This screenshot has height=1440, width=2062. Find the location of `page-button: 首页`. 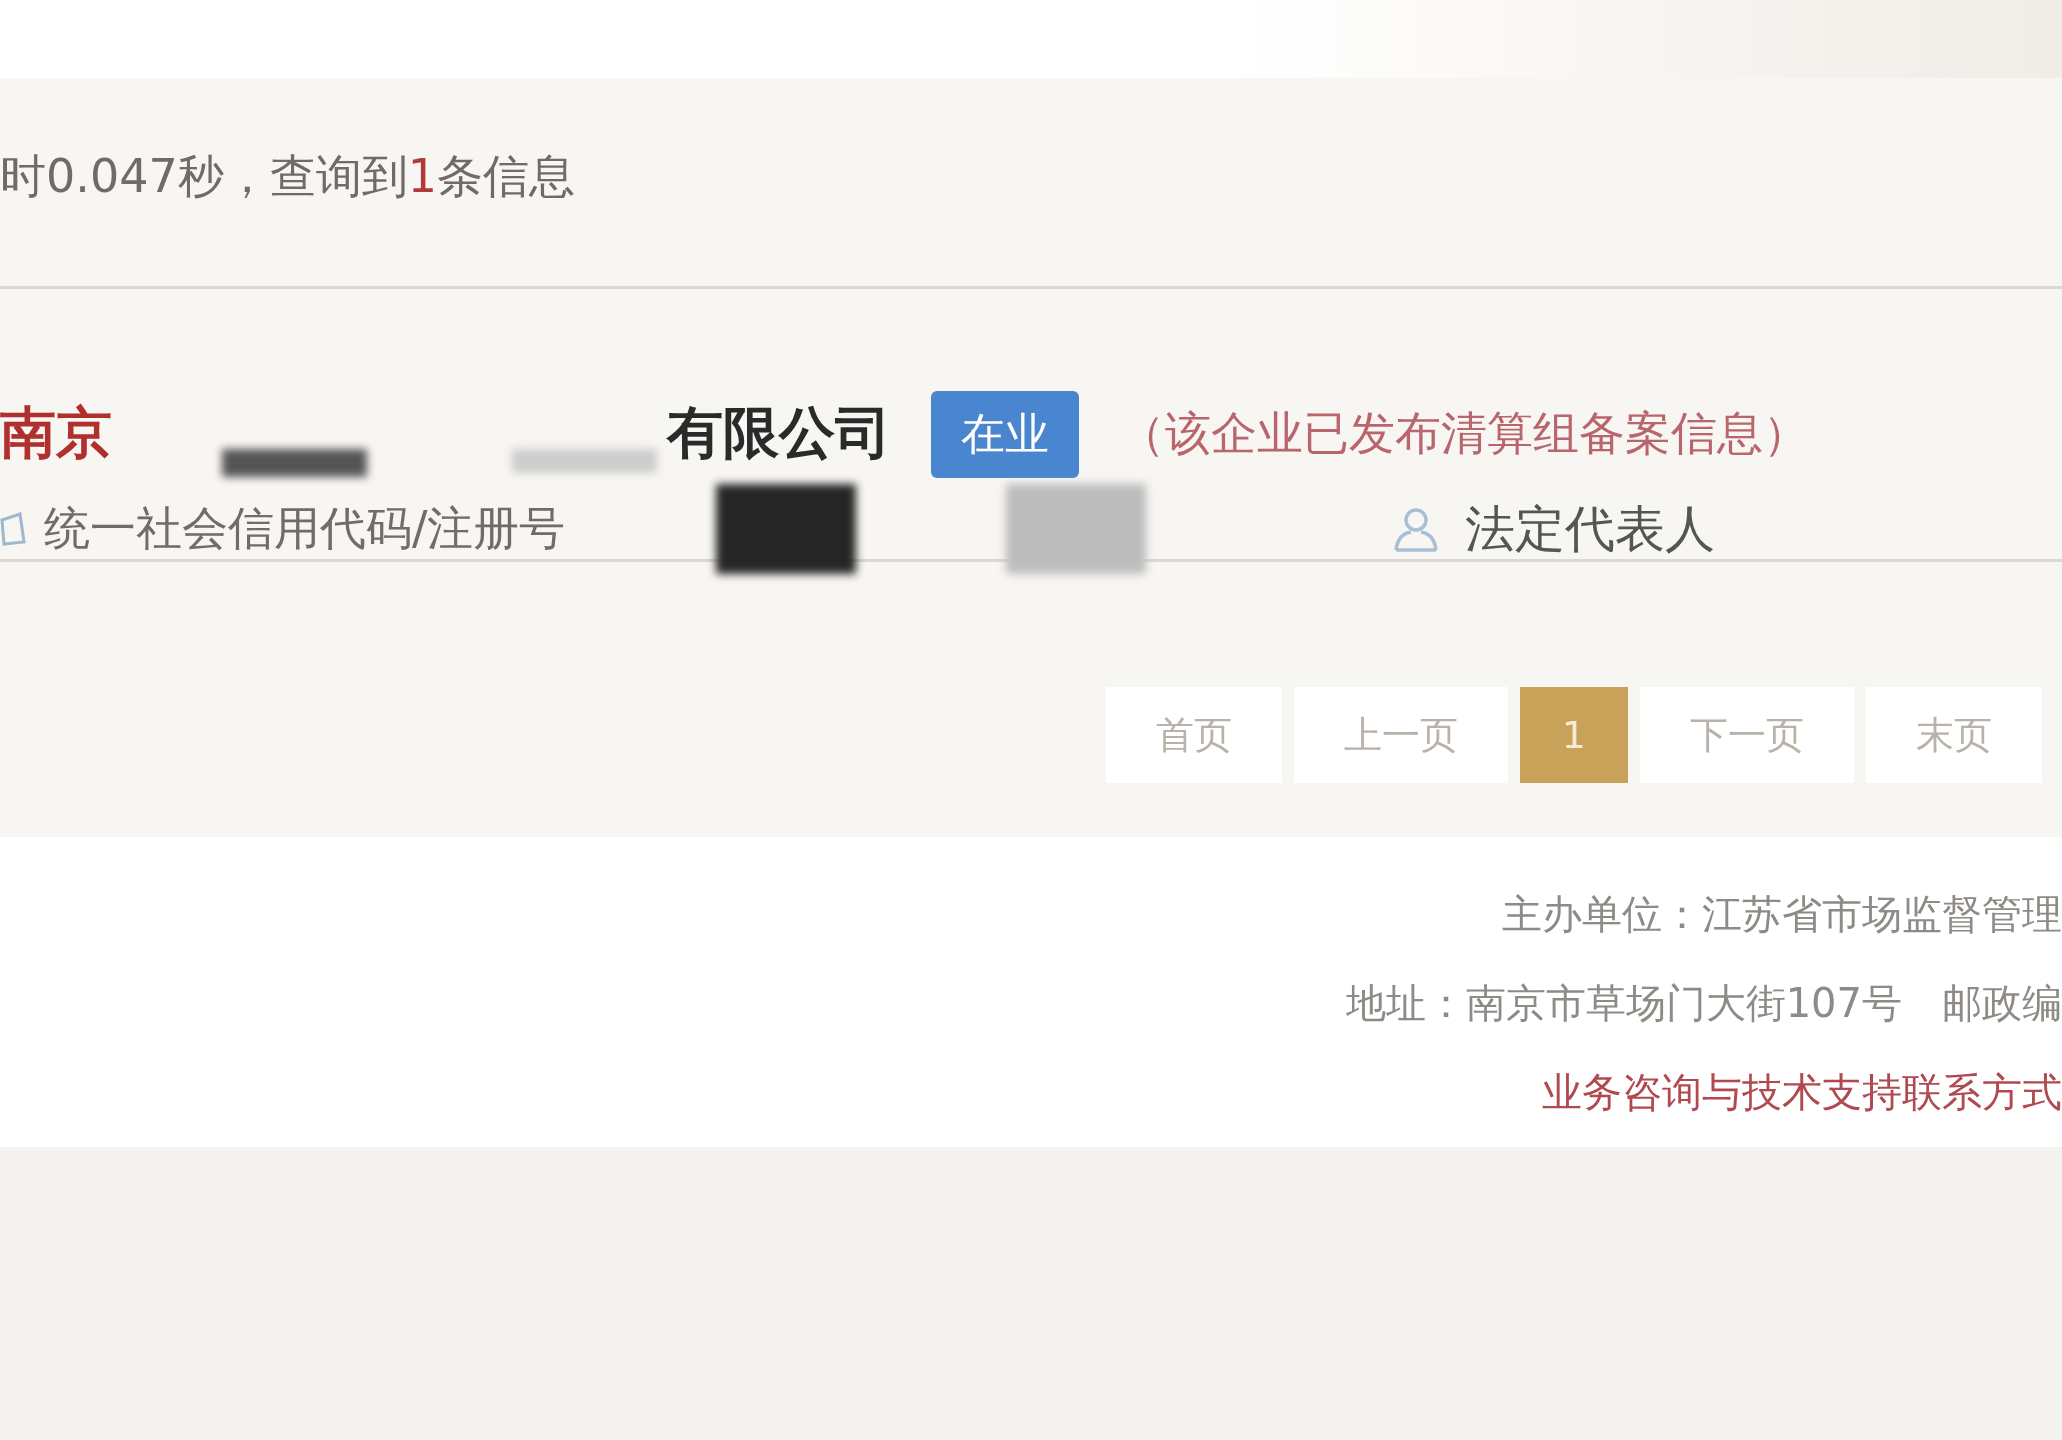

page-button: 首页 is located at coordinates (1193, 735).